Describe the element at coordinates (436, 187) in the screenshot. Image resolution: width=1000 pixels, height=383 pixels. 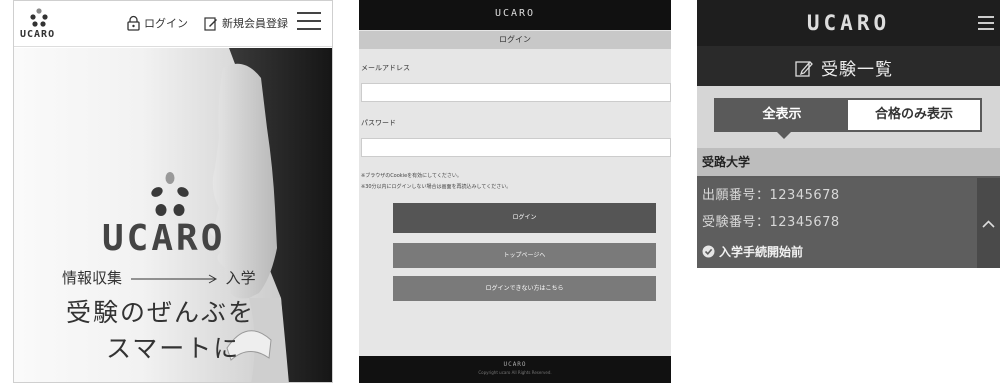
I see `timeout-note: ※30分以内にログインしない場合は画面を再読込みしてください。` at that location.